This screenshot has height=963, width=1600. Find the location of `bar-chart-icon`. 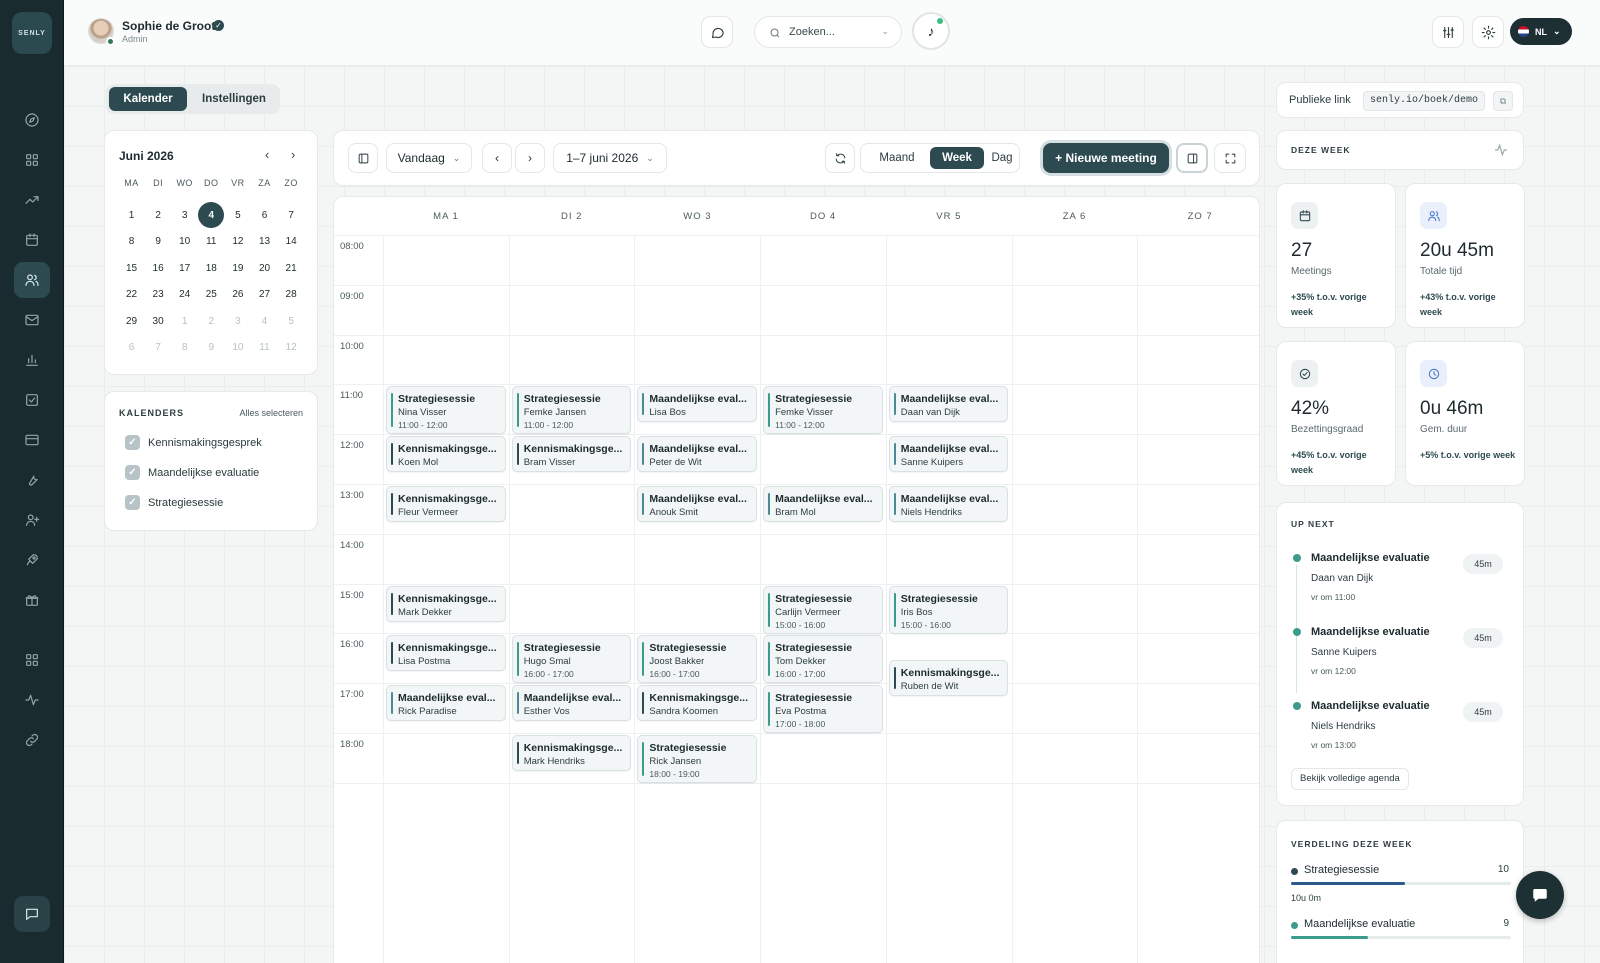

bar-chart-icon is located at coordinates (32, 360).